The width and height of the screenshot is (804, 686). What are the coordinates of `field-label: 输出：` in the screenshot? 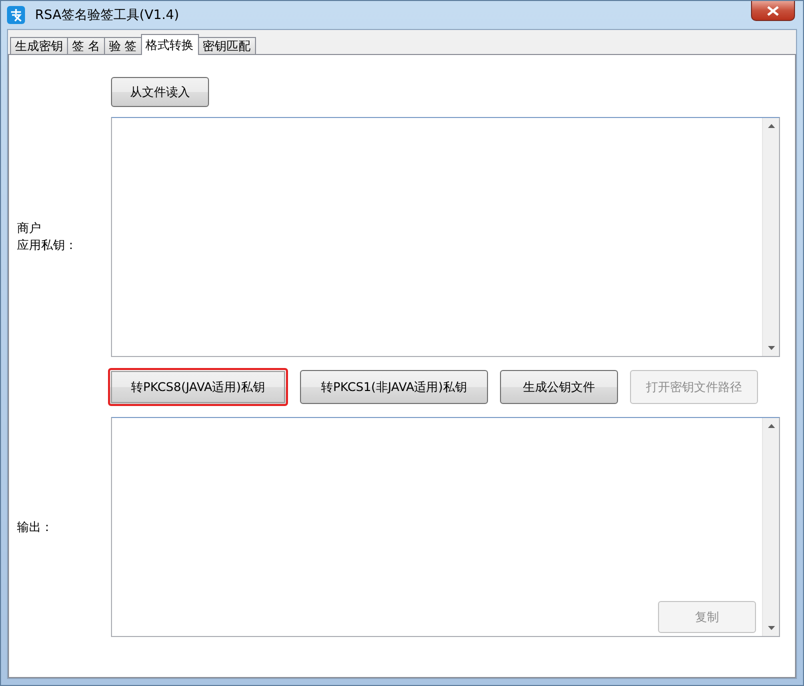 It's located at (34, 527).